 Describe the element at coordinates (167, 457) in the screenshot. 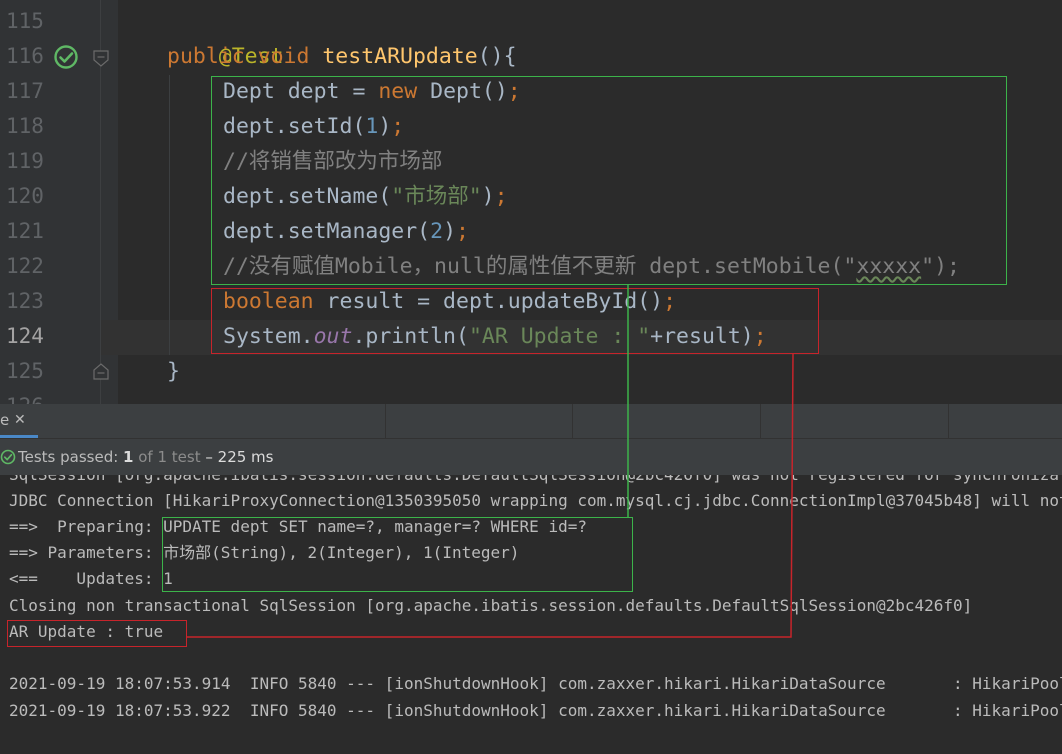

I see `tests-total-label: of 1 test` at that location.